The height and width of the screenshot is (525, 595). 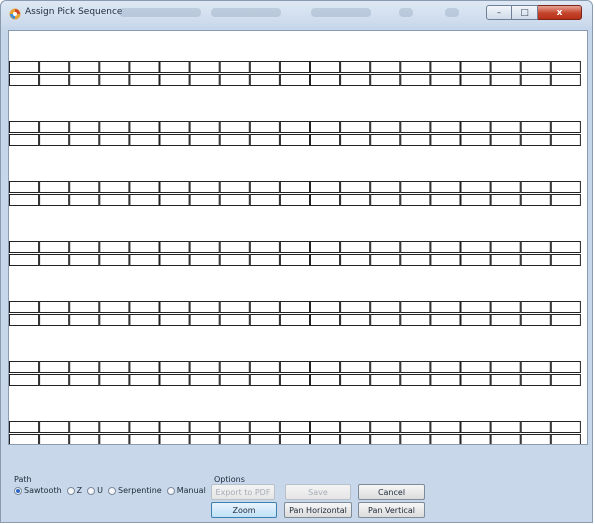 What do you see at coordinates (560, 12) in the screenshot?
I see `close-button: x` at bounding box center [560, 12].